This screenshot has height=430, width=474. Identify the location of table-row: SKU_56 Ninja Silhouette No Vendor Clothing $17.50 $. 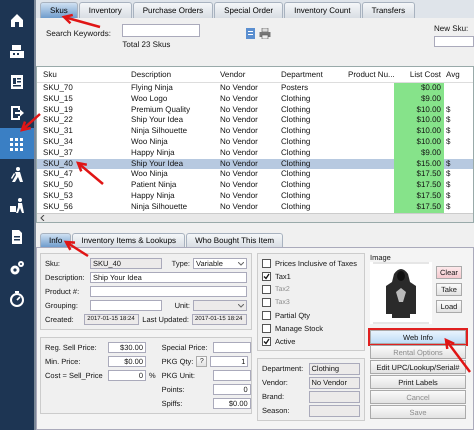
(255, 207).